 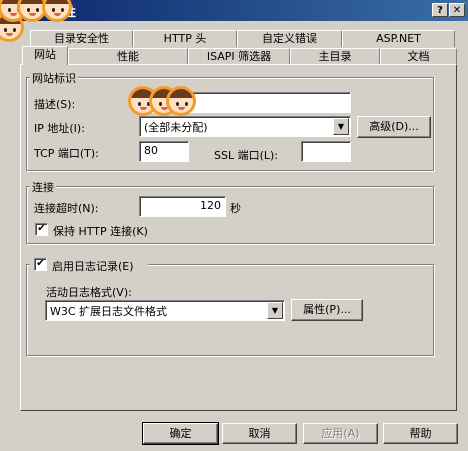 I want to click on description-label: 描述(S):, so click(x=55, y=104).